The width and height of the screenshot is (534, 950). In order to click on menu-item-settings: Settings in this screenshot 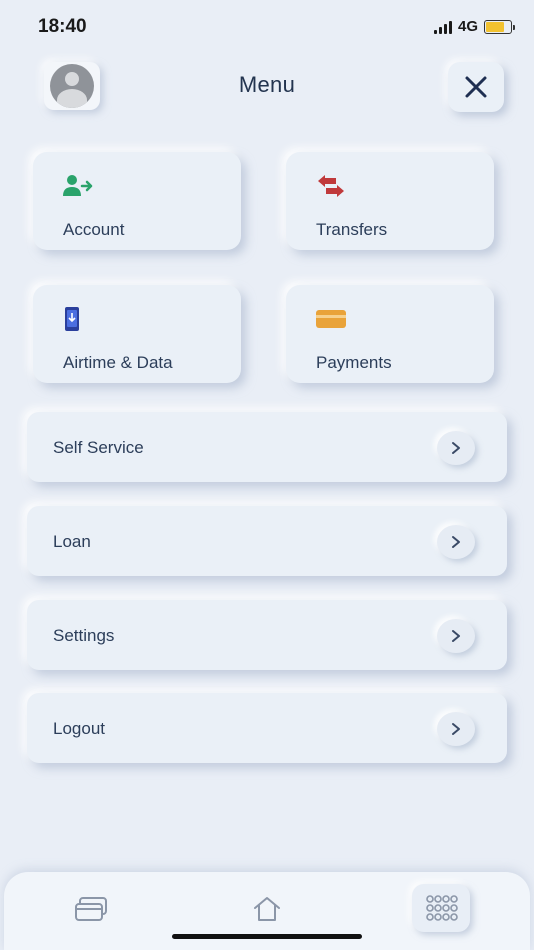, I will do `click(267, 635)`.